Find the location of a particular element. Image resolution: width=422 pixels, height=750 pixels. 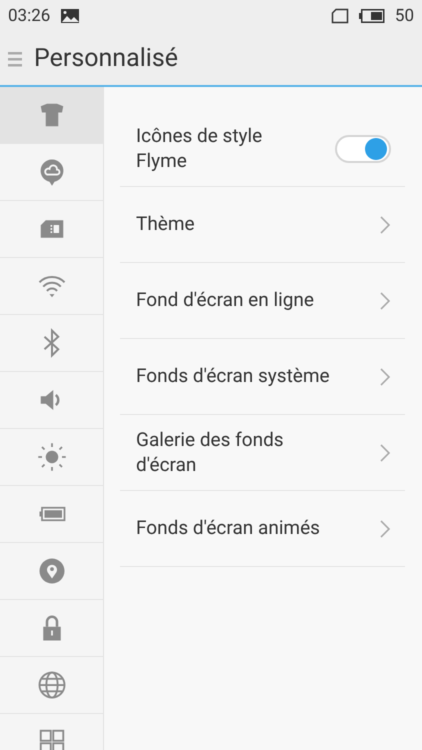

toggle-switch is located at coordinates (363, 148).